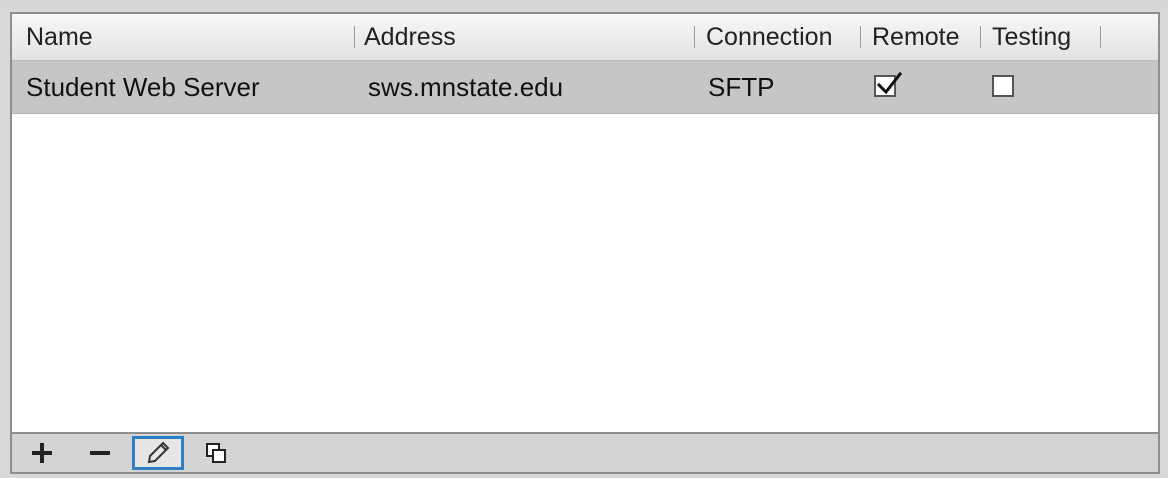 The width and height of the screenshot is (1168, 478). I want to click on column-header-address: Address, so click(410, 37).